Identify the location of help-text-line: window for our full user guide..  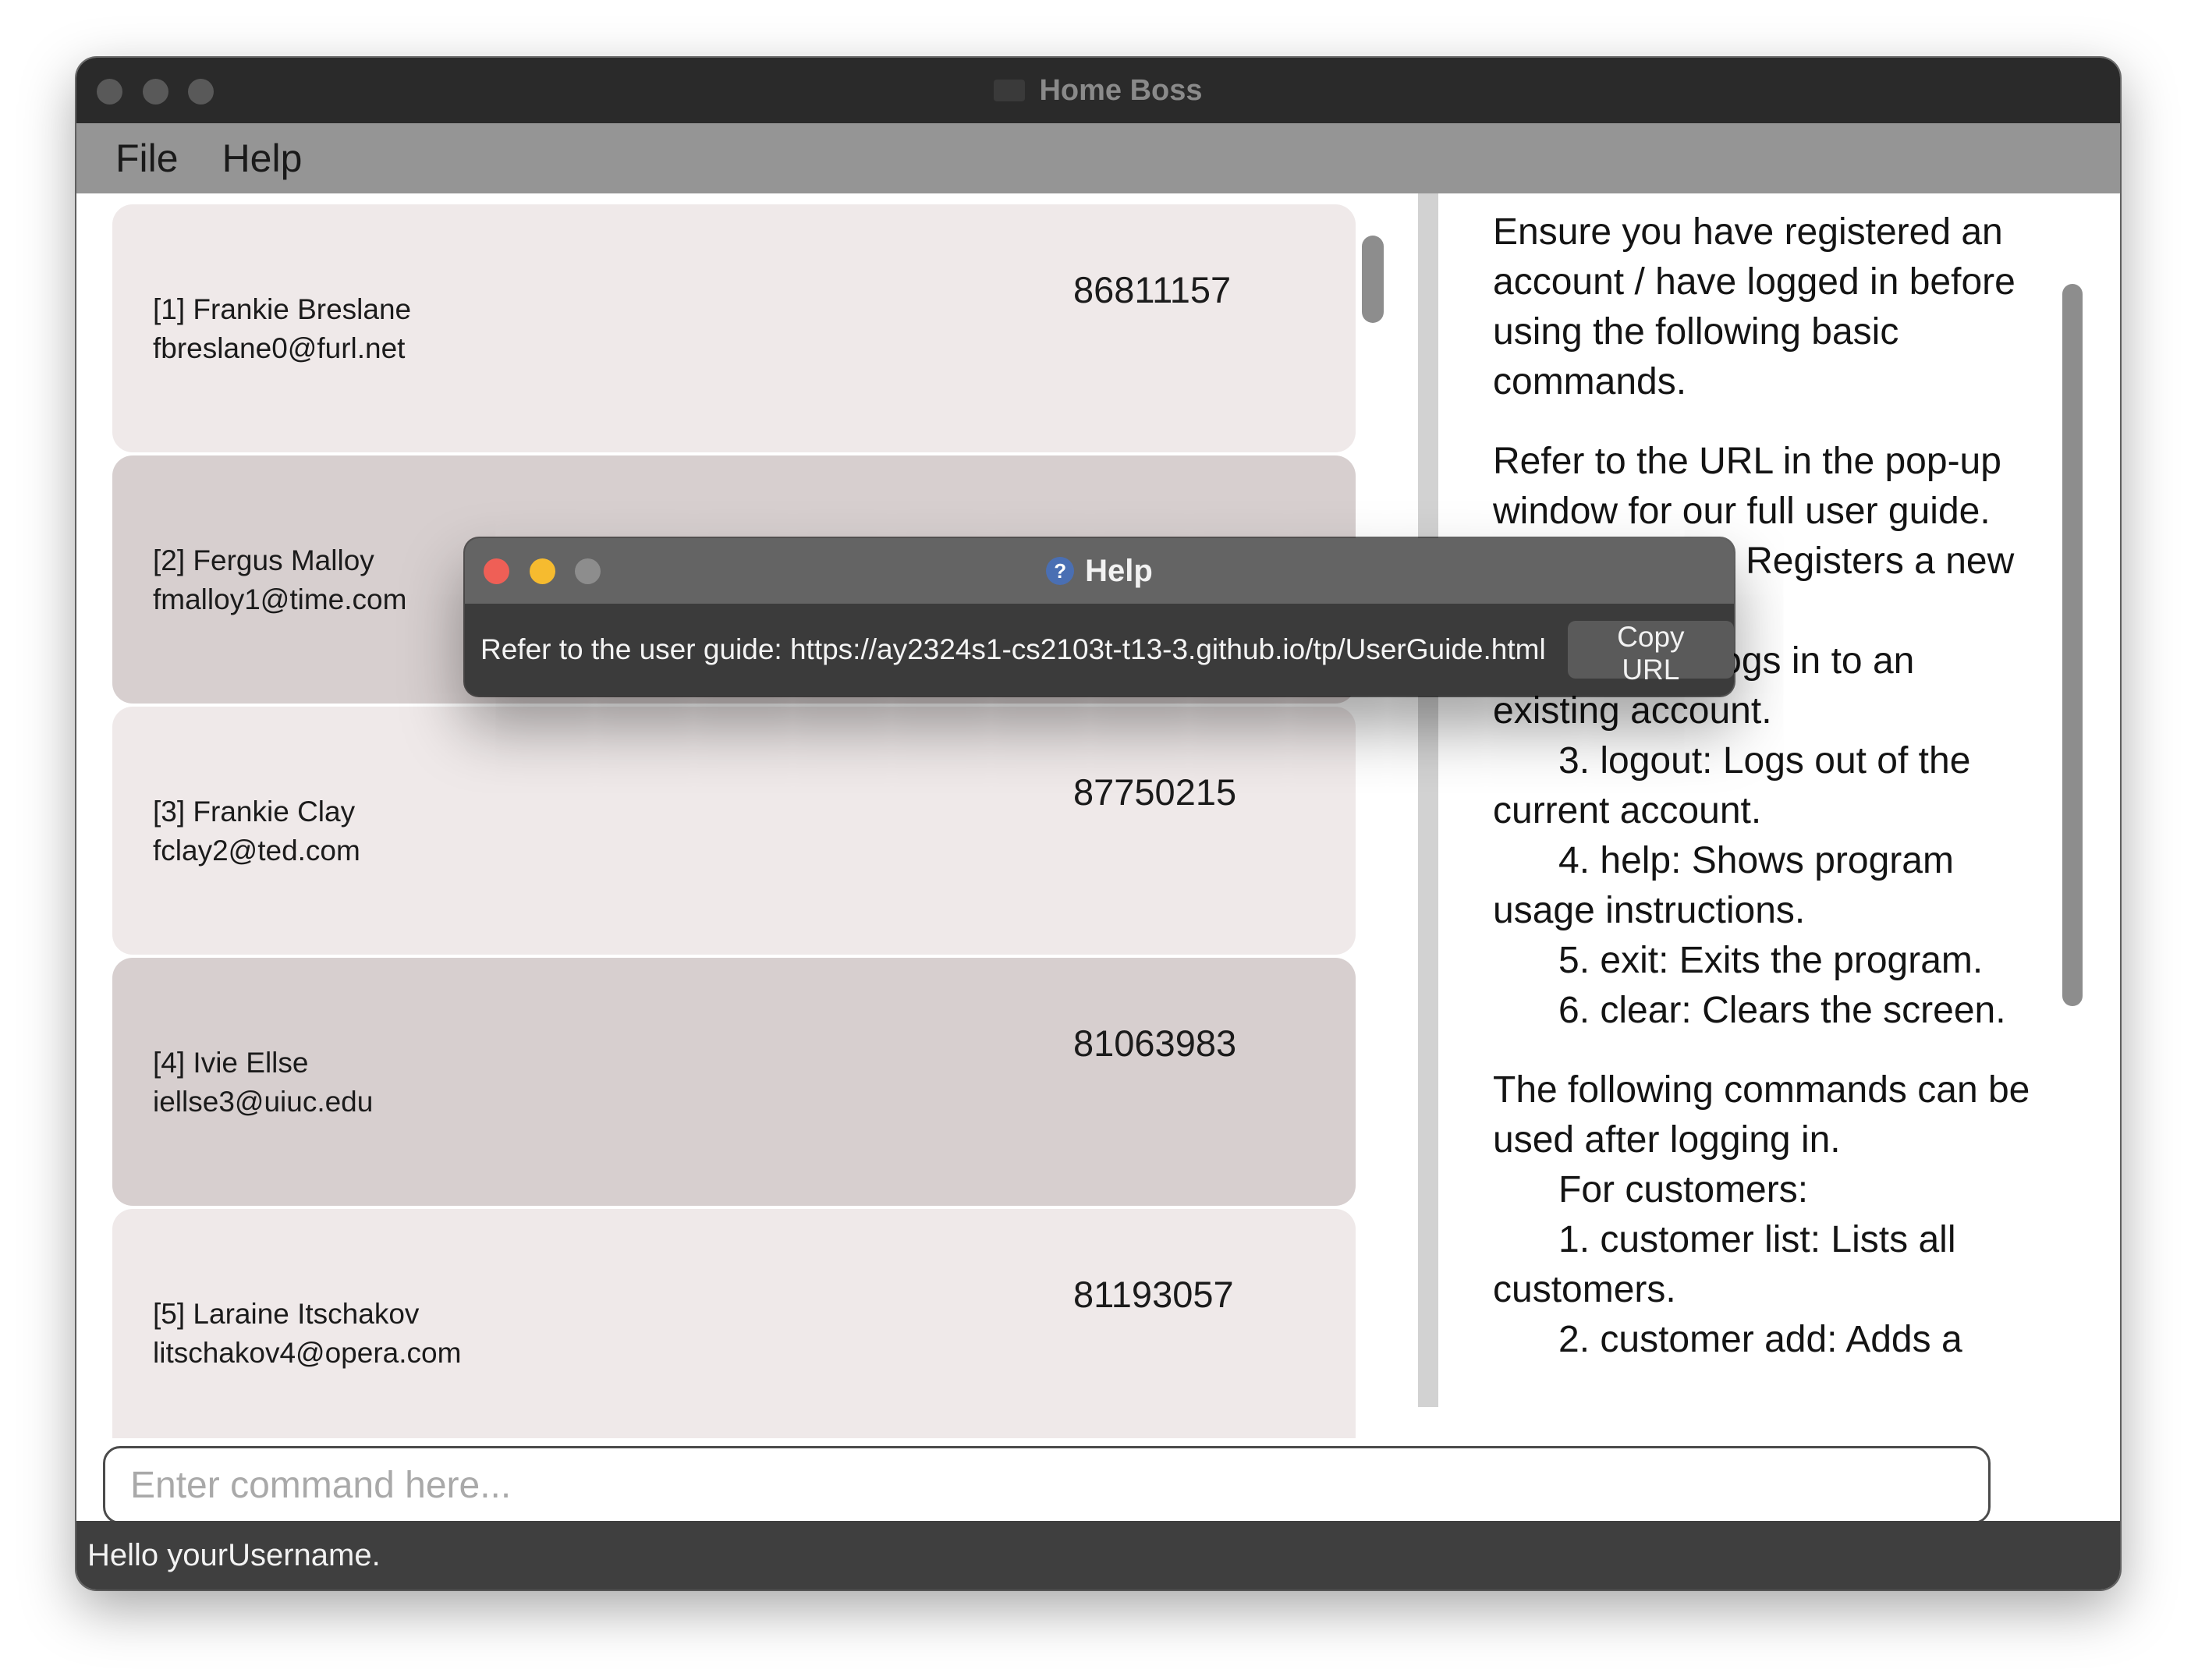
(1742, 512).